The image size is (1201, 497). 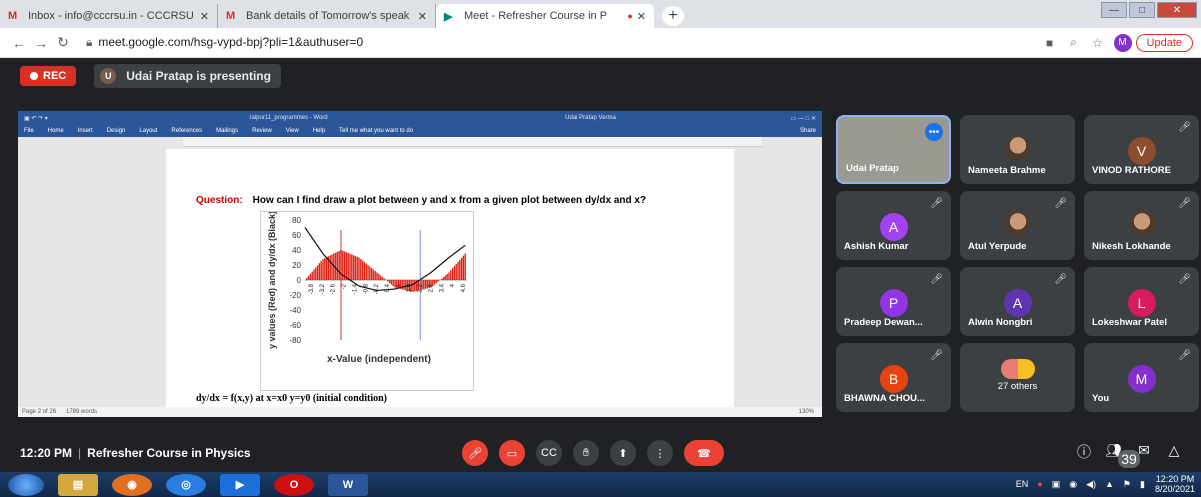 What do you see at coordinates (410, 287) in the screenshot?
I see `x-tick-label: 1.6` at bounding box center [410, 287].